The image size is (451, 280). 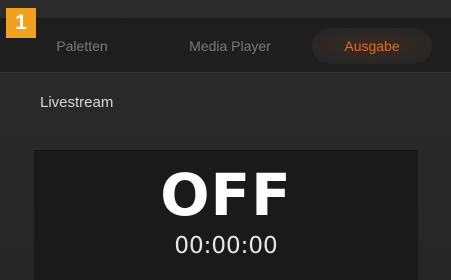 I want to click on tab-ausgabe: Ausgabe, so click(x=372, y=46).